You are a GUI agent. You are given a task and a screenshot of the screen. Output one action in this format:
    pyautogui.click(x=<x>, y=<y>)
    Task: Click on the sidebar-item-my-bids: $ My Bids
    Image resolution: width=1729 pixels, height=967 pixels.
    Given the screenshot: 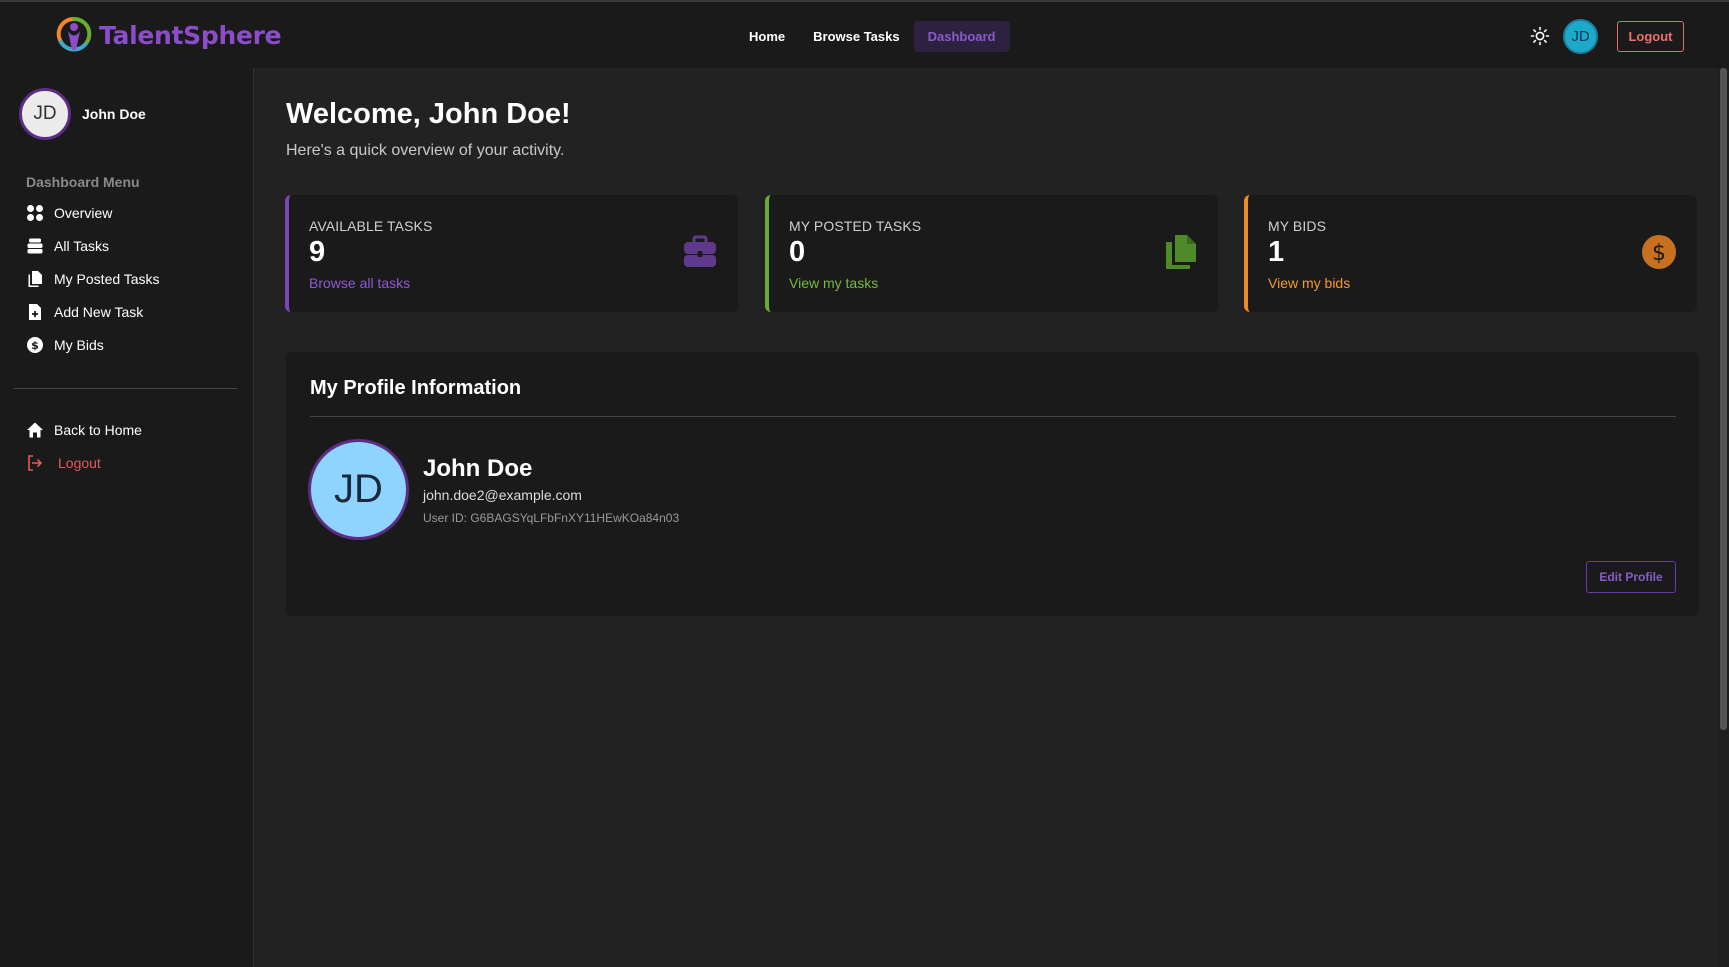 What is the action you would take?
    pyautogui.click(x=93, y=344)
    